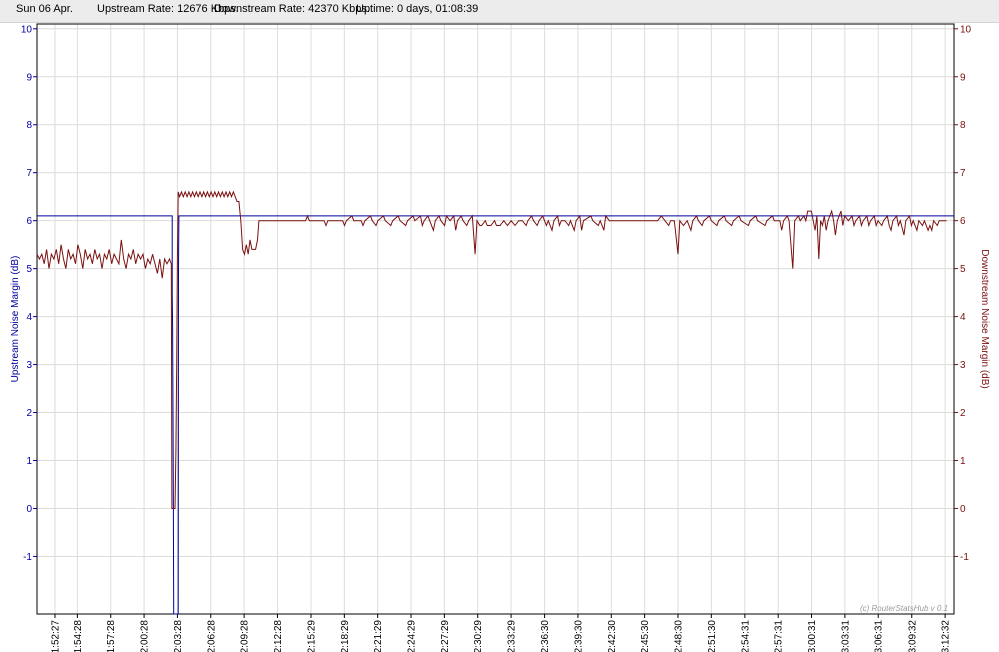  Describe the element at coordinates (545, 636) in the screenshot. I see `x-tick-label: 02:36:30` at that location.